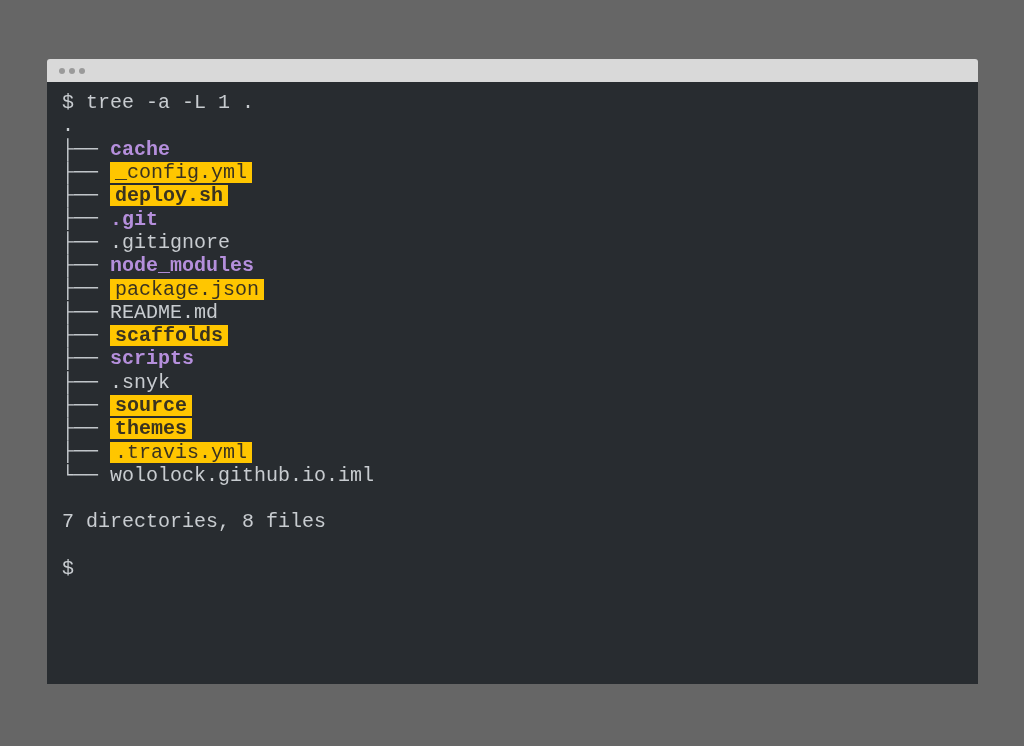  I want to click on file-name: _config.yml, so click(181, 173).